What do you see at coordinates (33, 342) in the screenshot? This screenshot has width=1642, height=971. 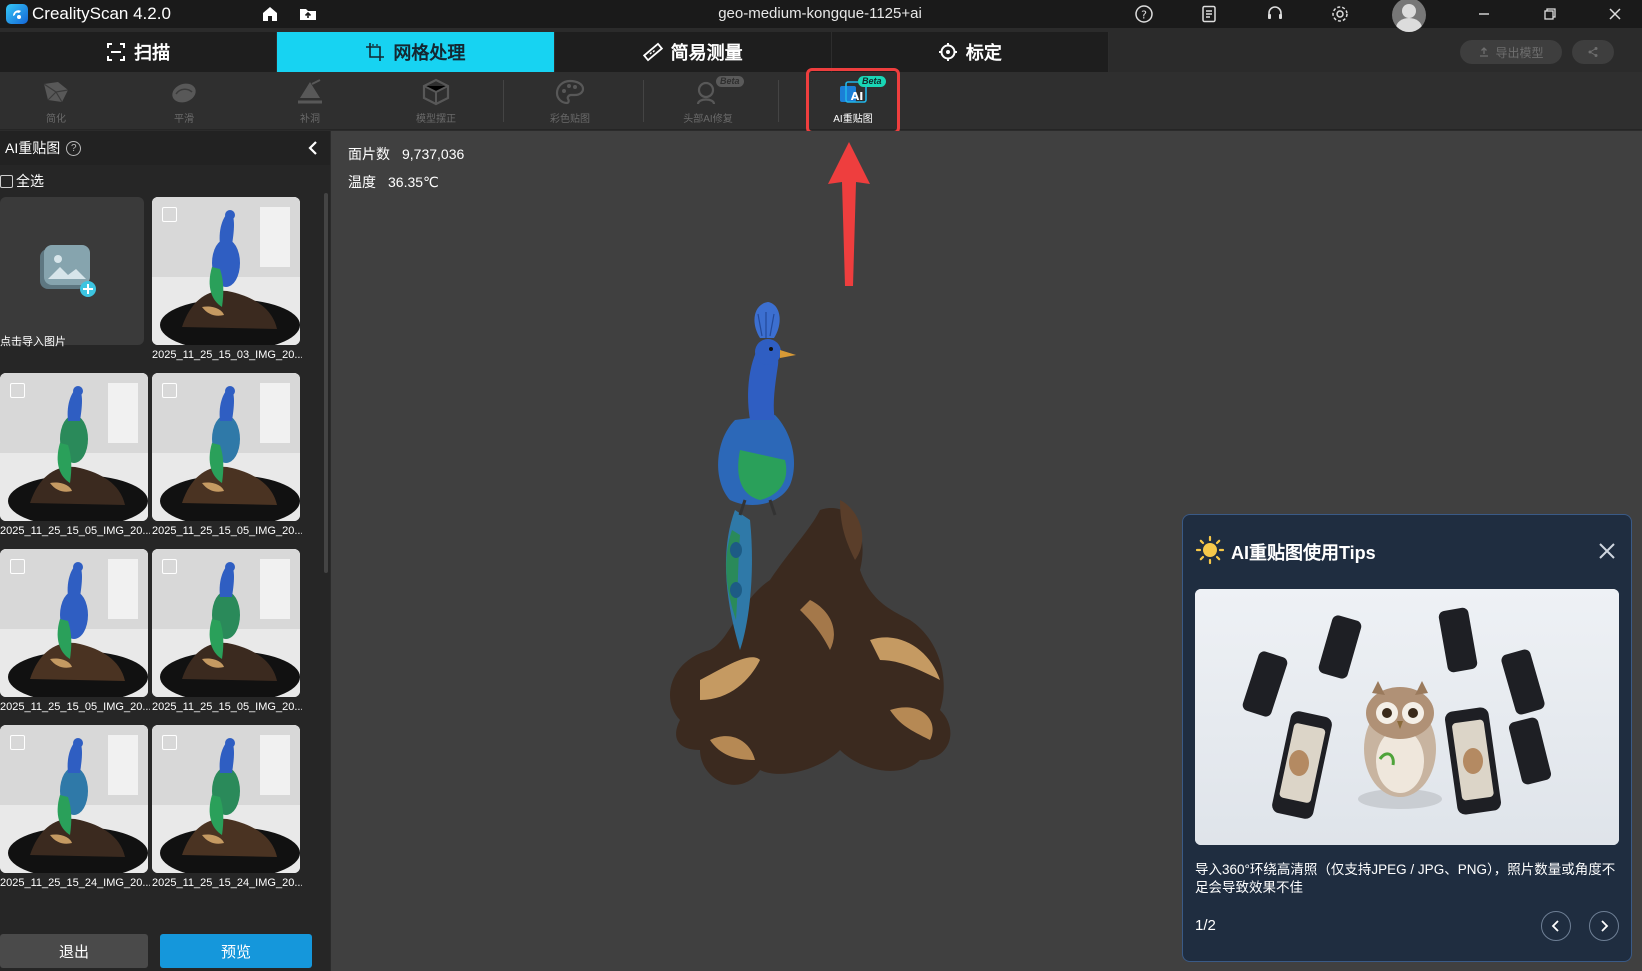 I see `import-label: 点击导入图片` at bounding box center [33, 342].